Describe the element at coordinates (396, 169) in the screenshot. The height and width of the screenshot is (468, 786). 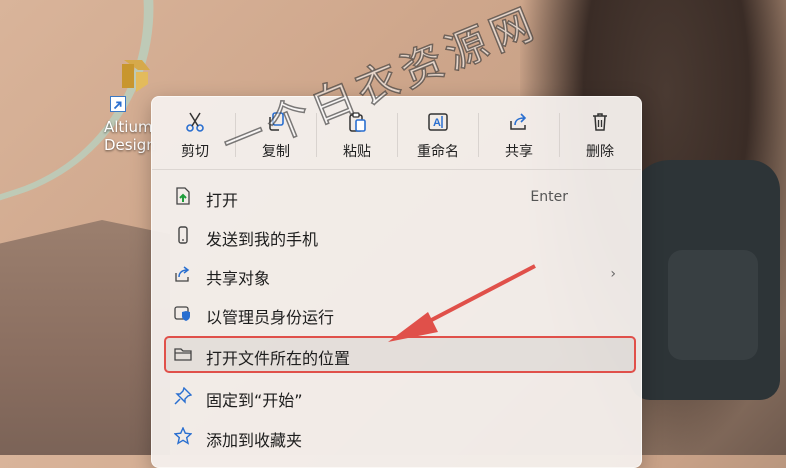
I see `menu-divider` at that location.